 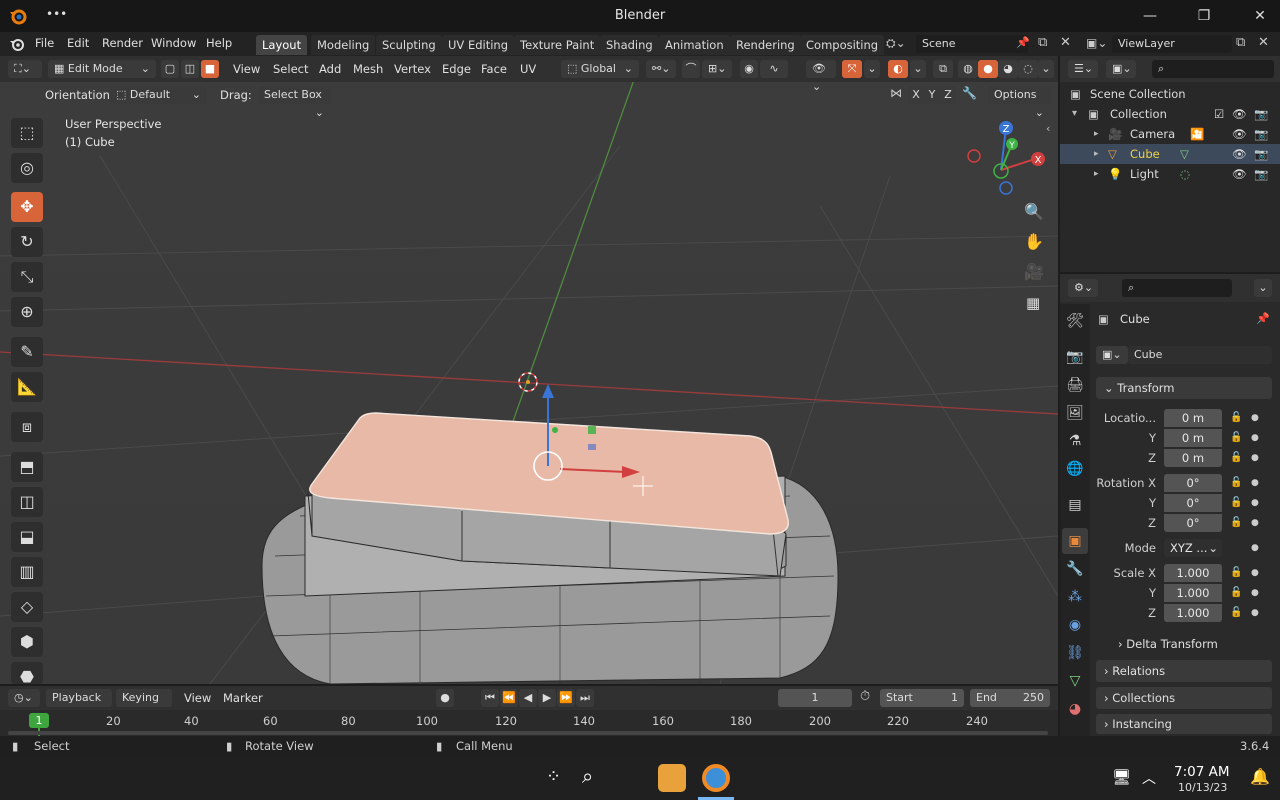 I want to click on playback-menu: Playback⌄, so click(x=79, y=705).